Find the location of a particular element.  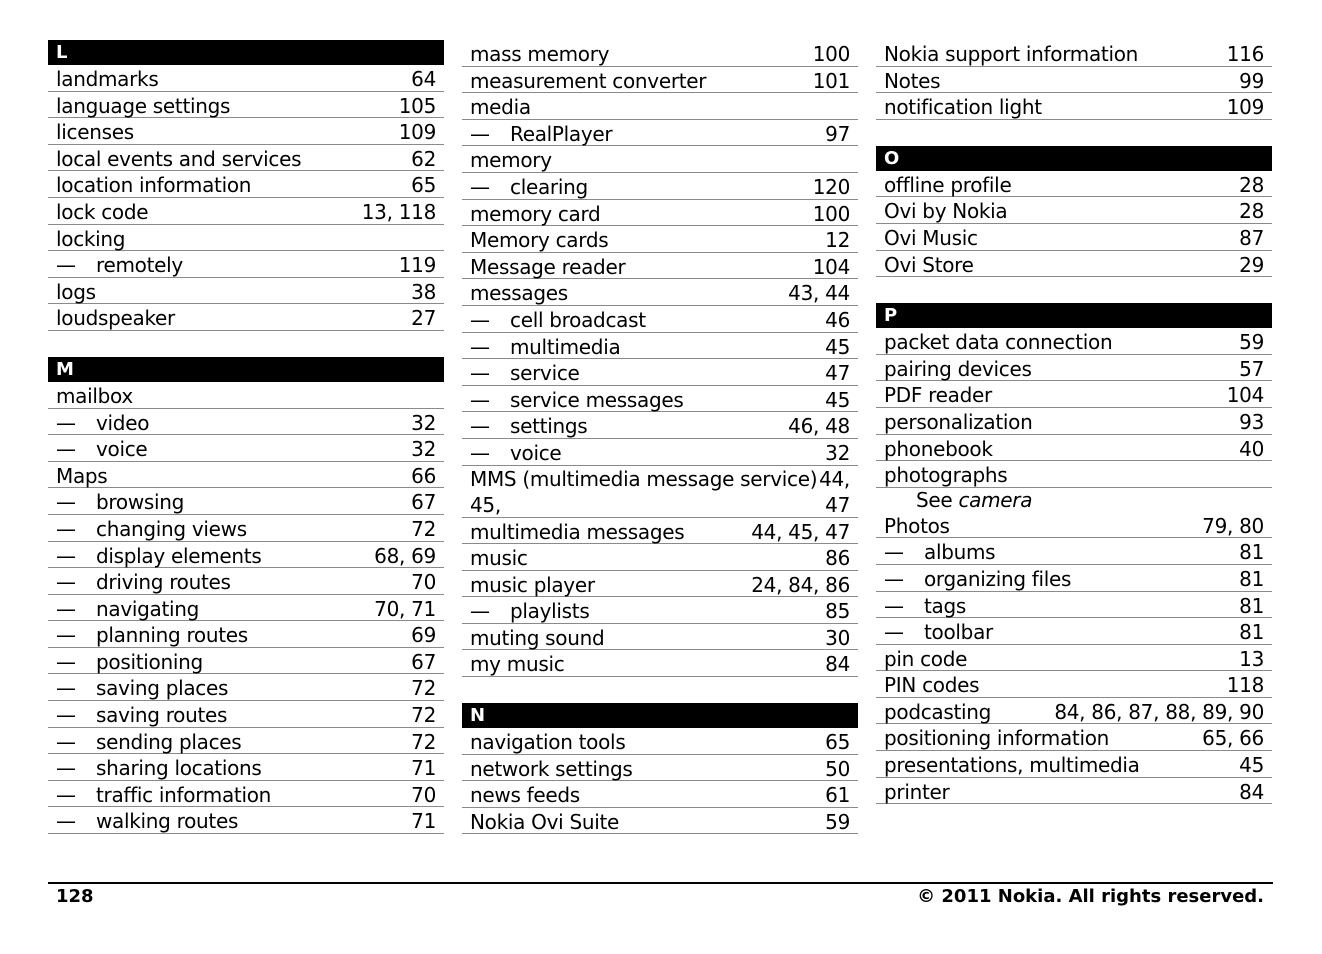

section-letter-heading: O is located at coordinates (1074, 158).